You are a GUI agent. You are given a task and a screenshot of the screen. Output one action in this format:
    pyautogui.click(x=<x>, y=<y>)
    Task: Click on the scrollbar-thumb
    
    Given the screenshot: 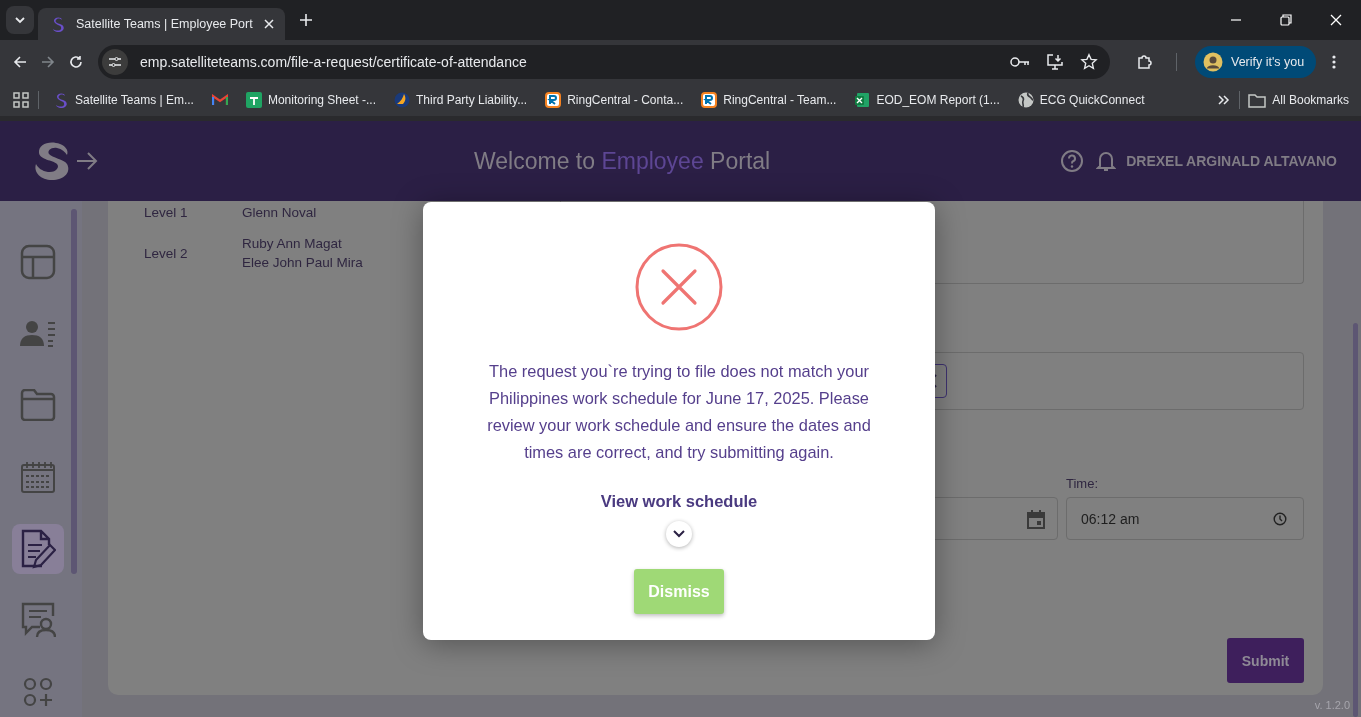 What is the action you would take?
    pyautogui.click(x=1355, y=520)
    